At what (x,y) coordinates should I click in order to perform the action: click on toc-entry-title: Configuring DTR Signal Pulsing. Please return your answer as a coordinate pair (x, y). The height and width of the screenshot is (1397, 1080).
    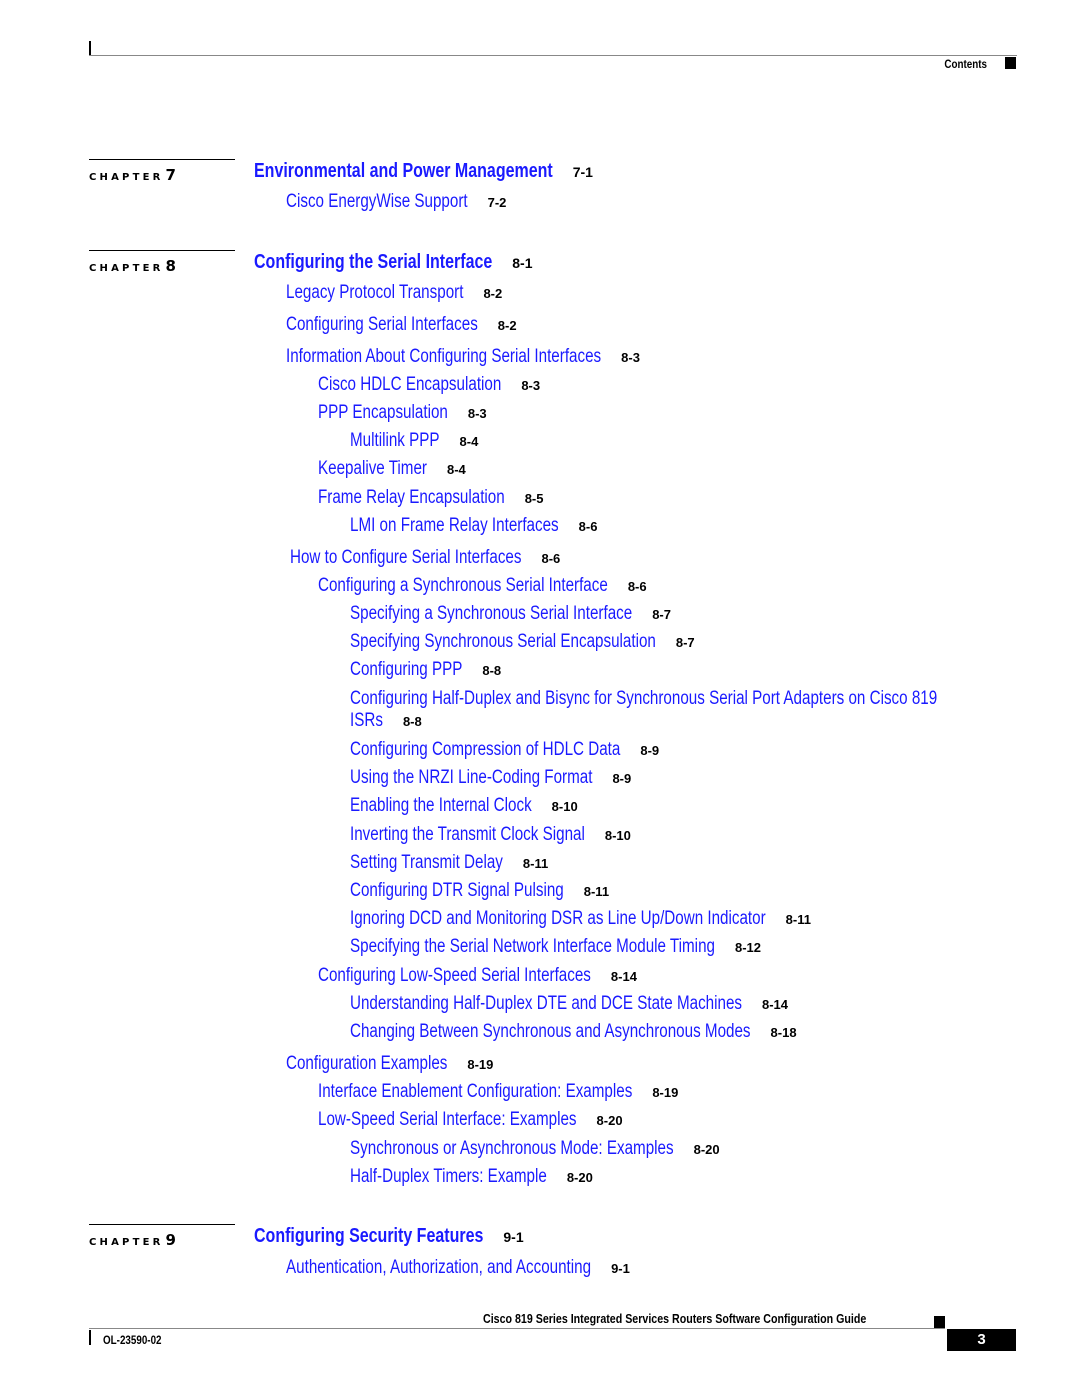
    Looking at the image, I should click on (457, 890).